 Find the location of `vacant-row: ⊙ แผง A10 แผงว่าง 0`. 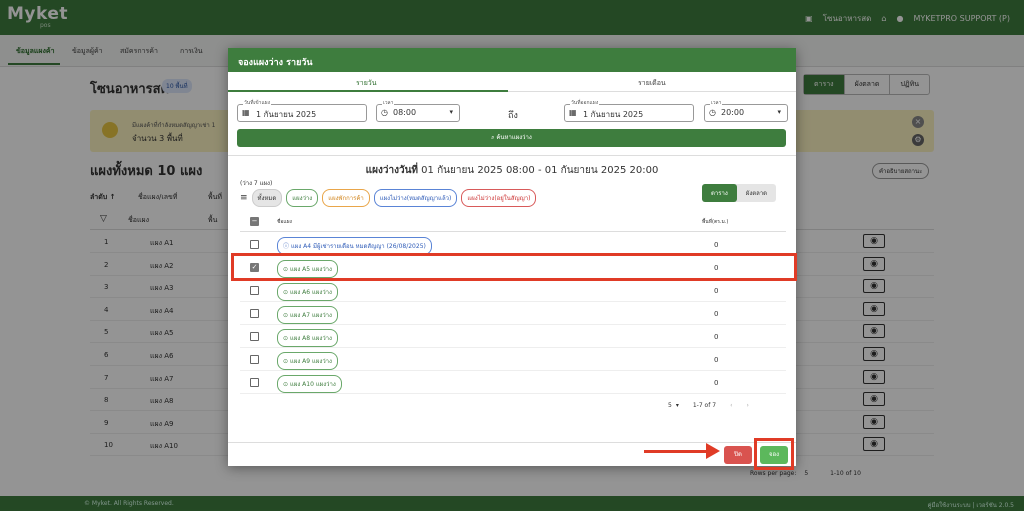

vacant-row: ⊙ แผง A10 แผงว่าง 0 is located at coordinates (513, 382).